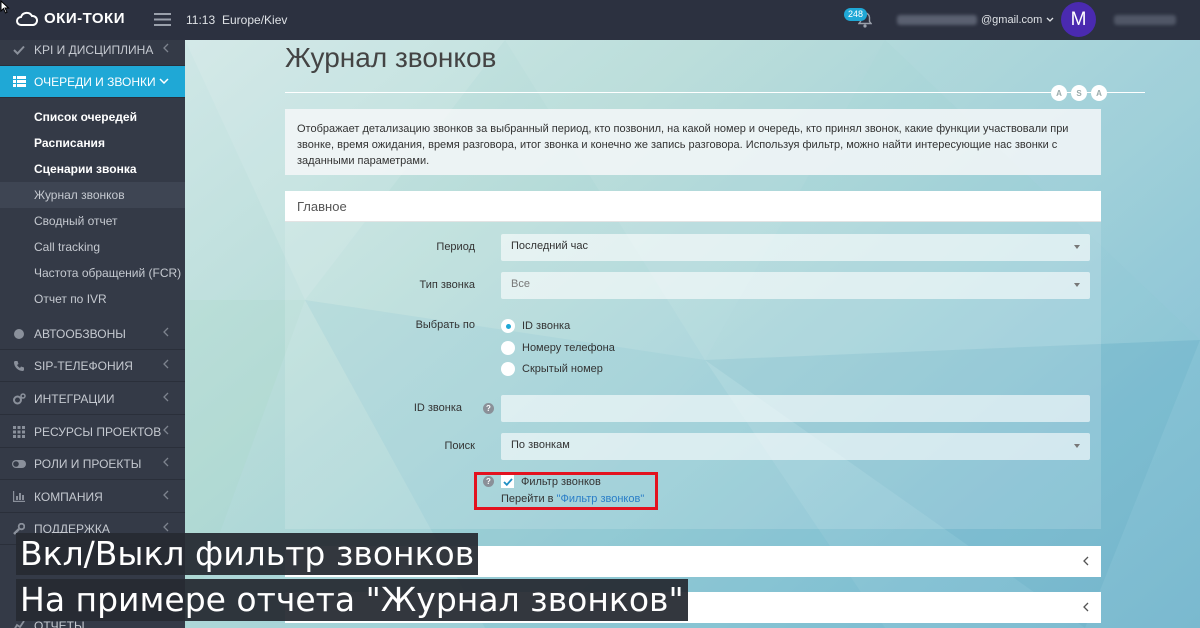 This screenshot has height=628, width=1200. Describe the element at coordinates (162, 19) in the screenshot. I see `hamburger-menu-icon` at that location.